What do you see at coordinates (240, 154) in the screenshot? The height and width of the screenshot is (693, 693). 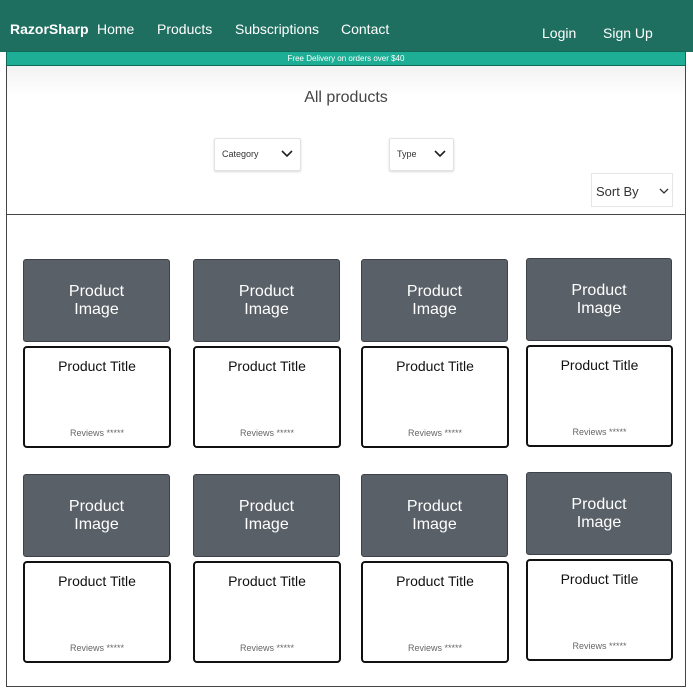 I see `category-select-label: Category` at bounding box center [240, 154].